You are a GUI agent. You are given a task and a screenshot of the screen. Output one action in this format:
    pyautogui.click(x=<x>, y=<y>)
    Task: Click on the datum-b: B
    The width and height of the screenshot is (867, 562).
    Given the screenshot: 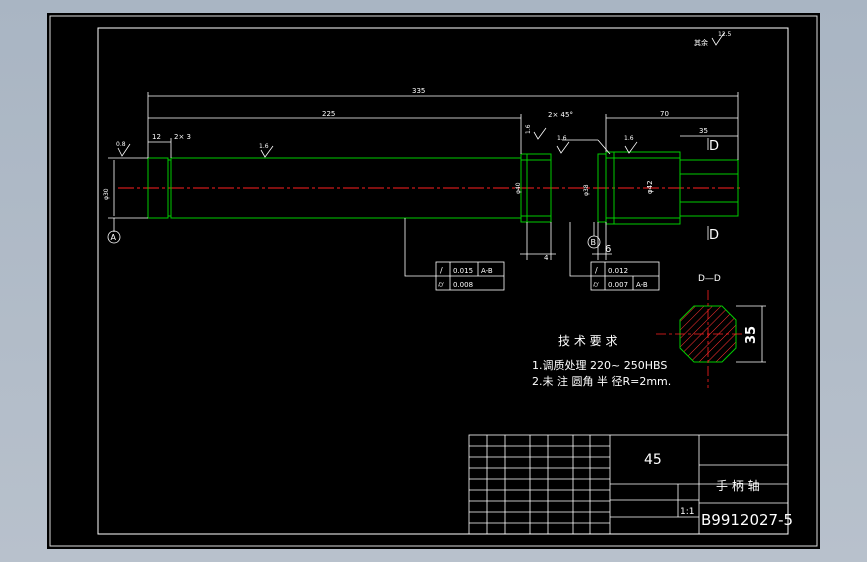 What is the action you would take?
    pyautogui.click(x=594, y=242)
    